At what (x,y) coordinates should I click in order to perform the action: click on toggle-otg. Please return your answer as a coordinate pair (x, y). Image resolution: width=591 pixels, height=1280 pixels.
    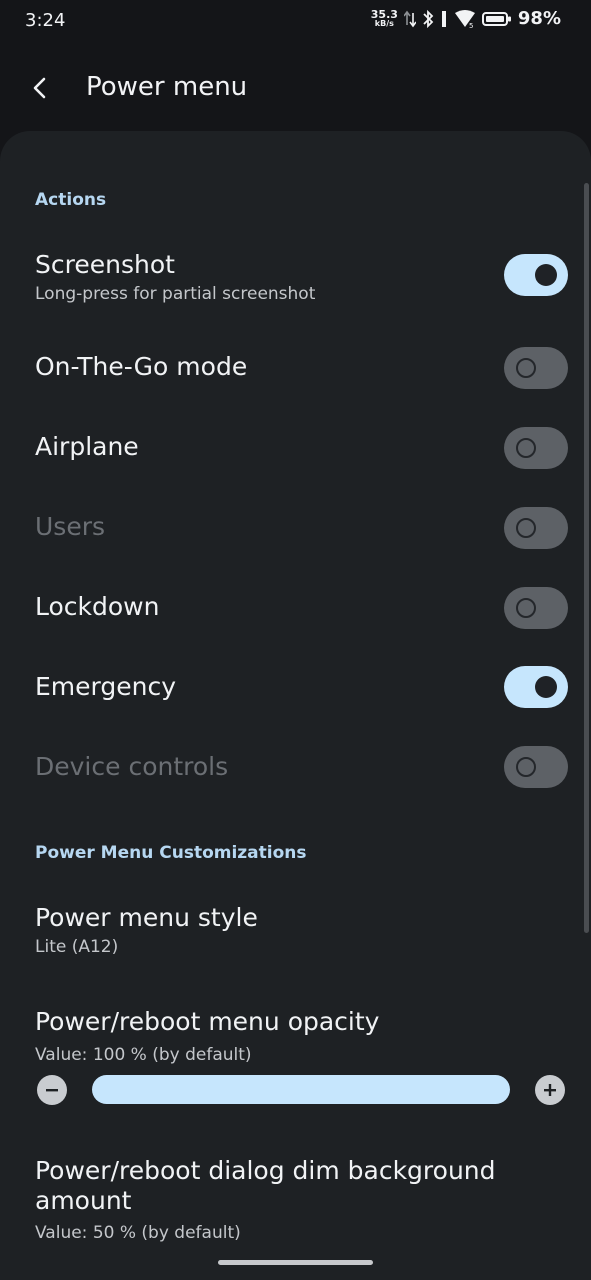
    Looking at the image, I should click on (536, 368).